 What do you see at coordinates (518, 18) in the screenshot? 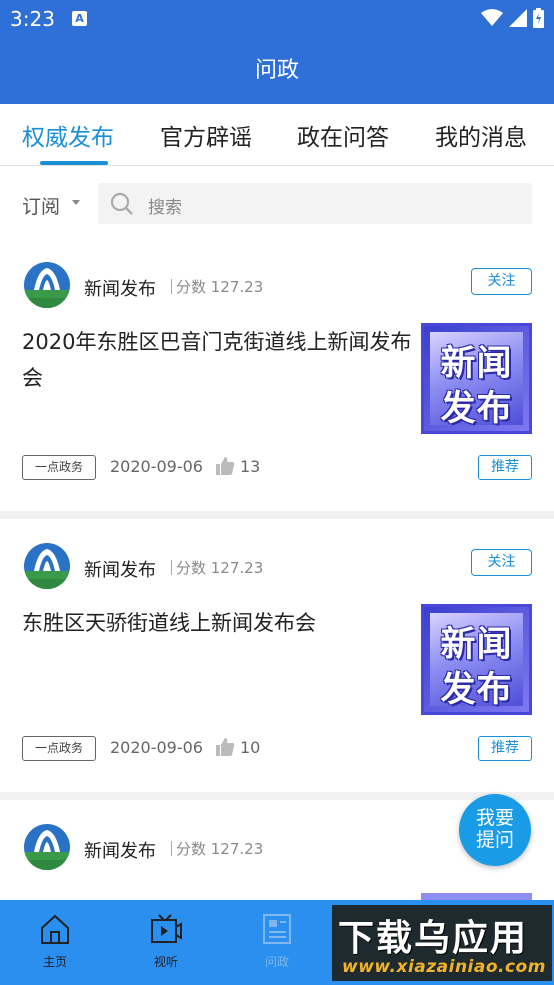
I see `signal-icon` at bounding box center [518, 18].